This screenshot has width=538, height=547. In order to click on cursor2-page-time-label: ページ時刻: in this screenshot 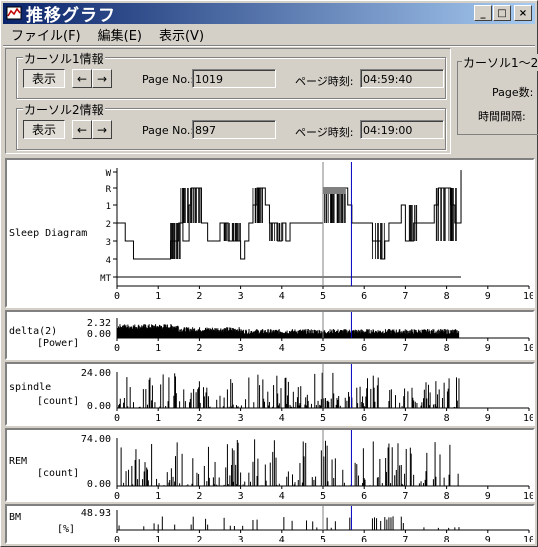, I will do `click(324, 132)`.